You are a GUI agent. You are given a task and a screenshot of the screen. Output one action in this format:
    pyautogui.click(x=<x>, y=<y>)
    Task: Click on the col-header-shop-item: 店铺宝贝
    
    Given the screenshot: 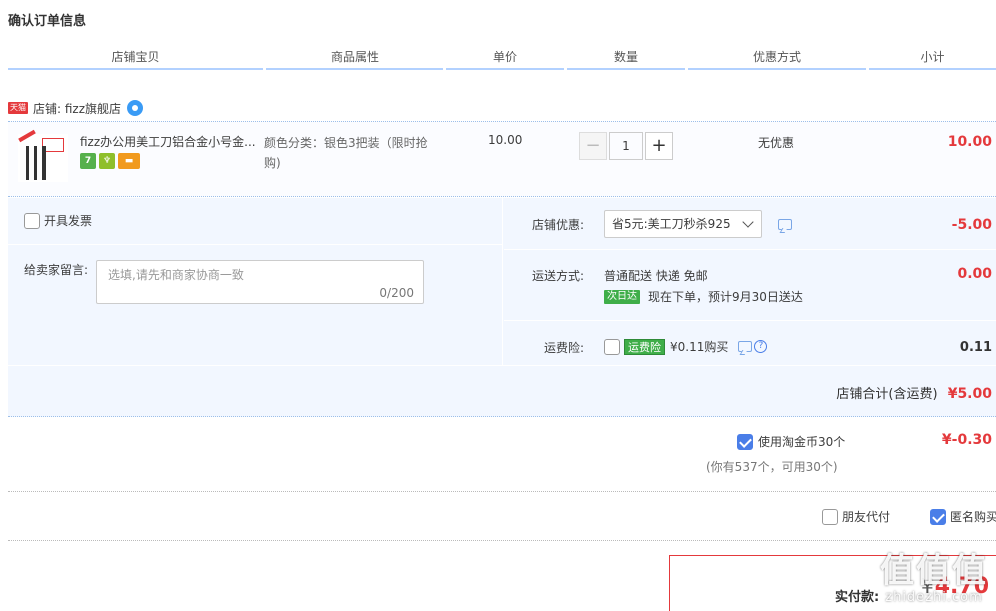 What is the action you would take?
    pyautogui.click(x=135, y=57)
    